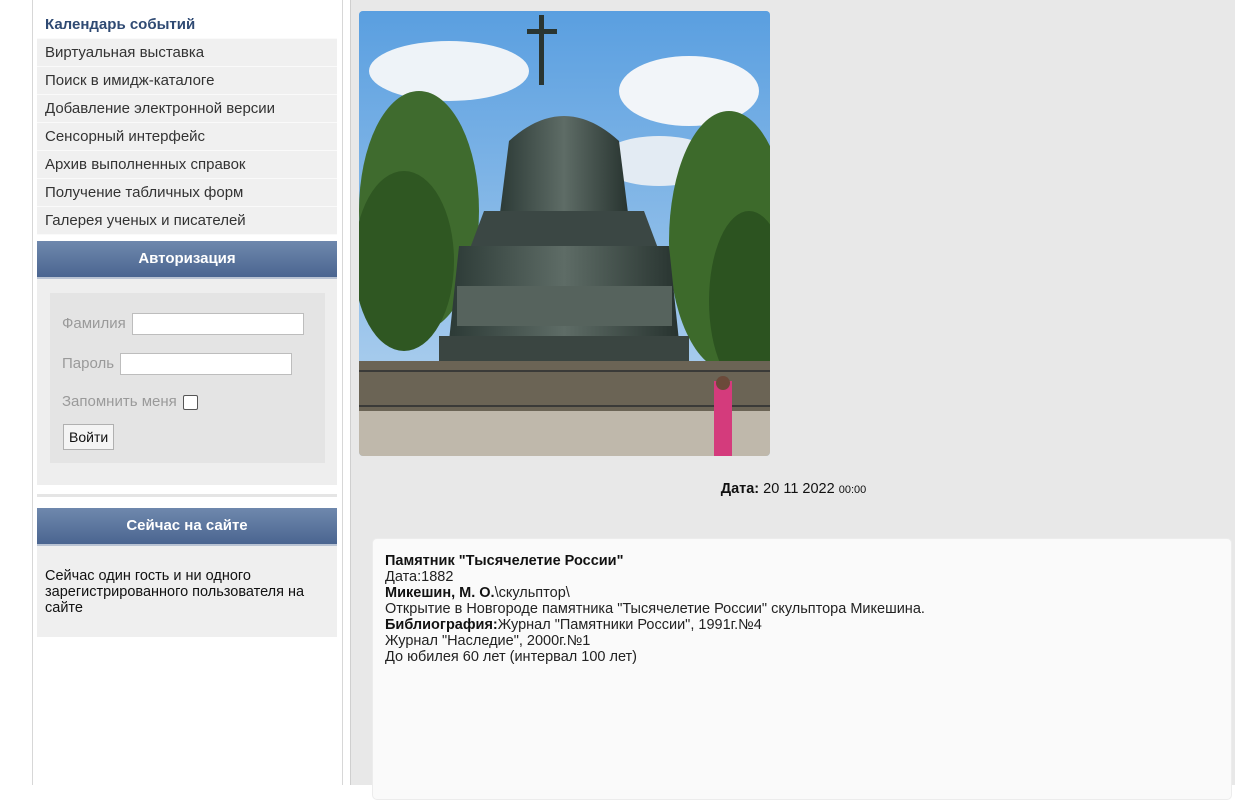 The height and width of the screenshot is (800, 1235). Describe the element at coordinates (187, 81) in the screenshot. I see `menu-item-image-catalog-search: Поиск в имидж-каталоге` at that location.